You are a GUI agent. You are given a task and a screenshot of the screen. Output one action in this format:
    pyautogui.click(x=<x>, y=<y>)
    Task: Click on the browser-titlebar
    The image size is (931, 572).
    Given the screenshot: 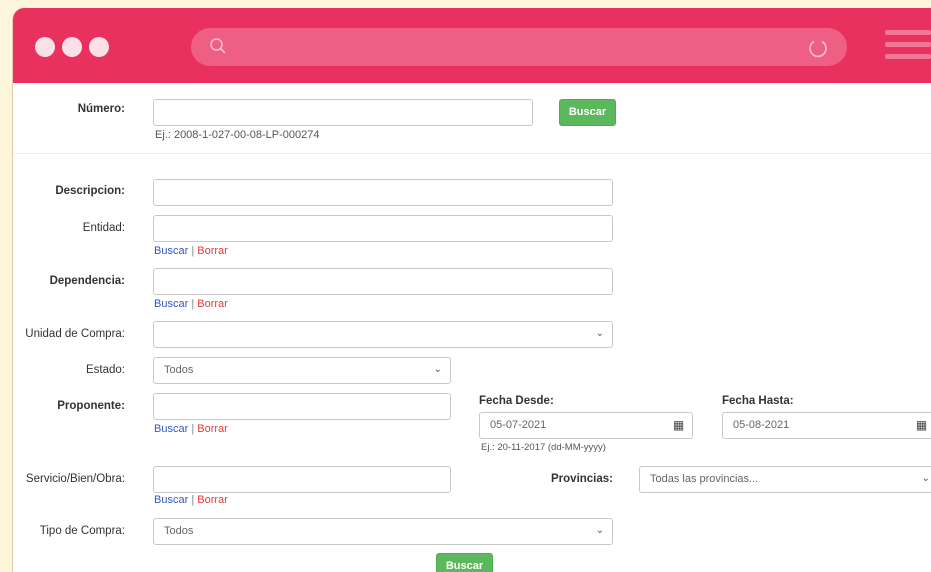 What is the action you would take?
    pyautogui.click(x=472, y=45)
    